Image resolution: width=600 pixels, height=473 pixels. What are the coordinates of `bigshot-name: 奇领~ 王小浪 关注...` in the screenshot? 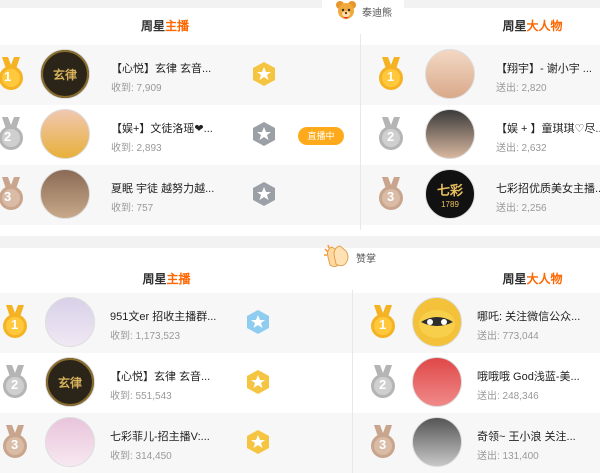 It's located at (538, 436).